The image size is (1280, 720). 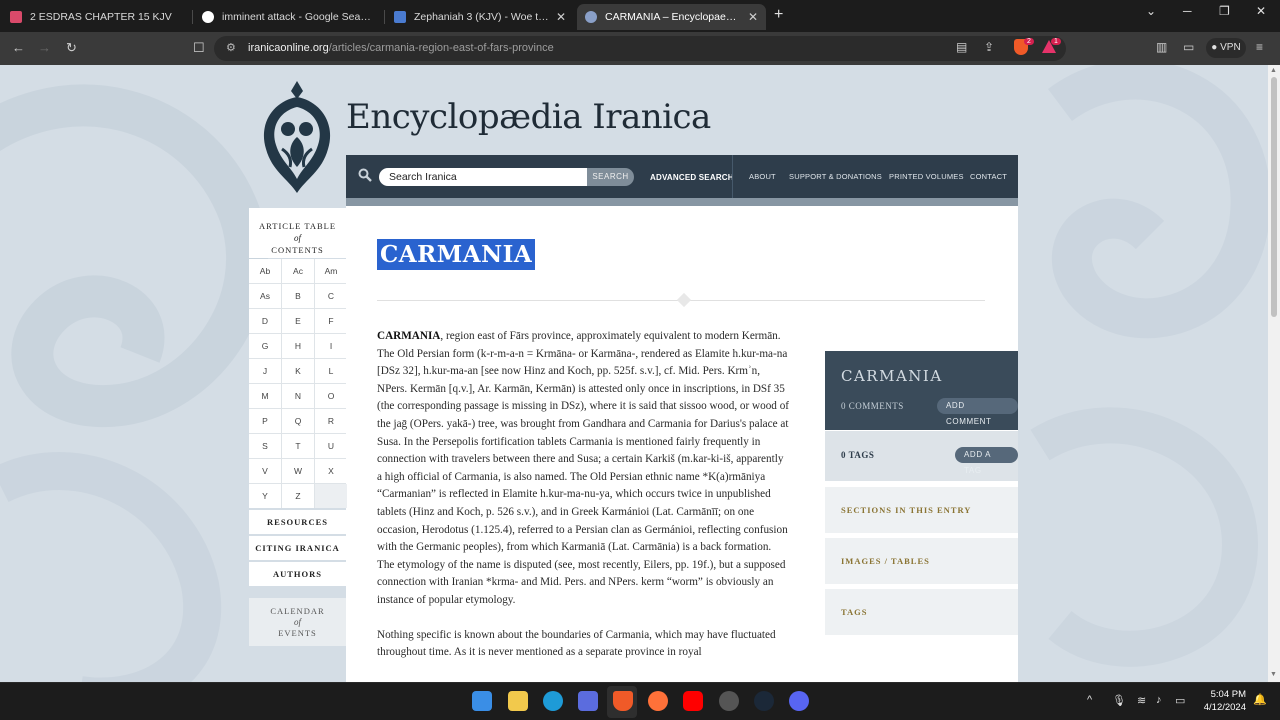 I want to click on tab-zephaniah: Zephaniah 3 (KJV) - Woe to her ✕, so click(x=480, y=17).